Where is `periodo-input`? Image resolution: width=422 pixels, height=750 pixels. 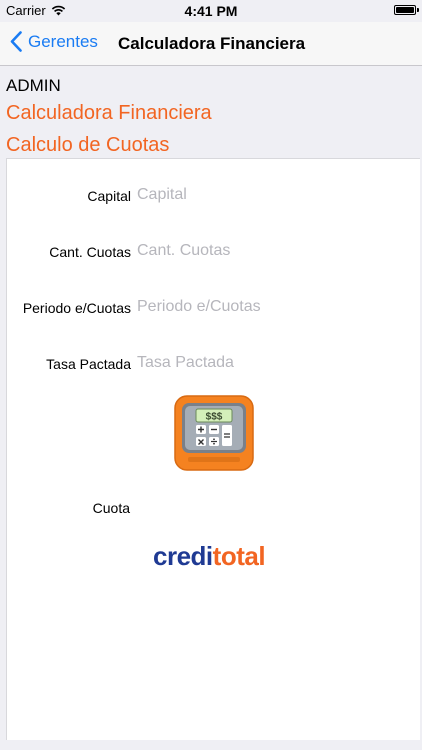
periodo-input is located at coordinates (272, 307).